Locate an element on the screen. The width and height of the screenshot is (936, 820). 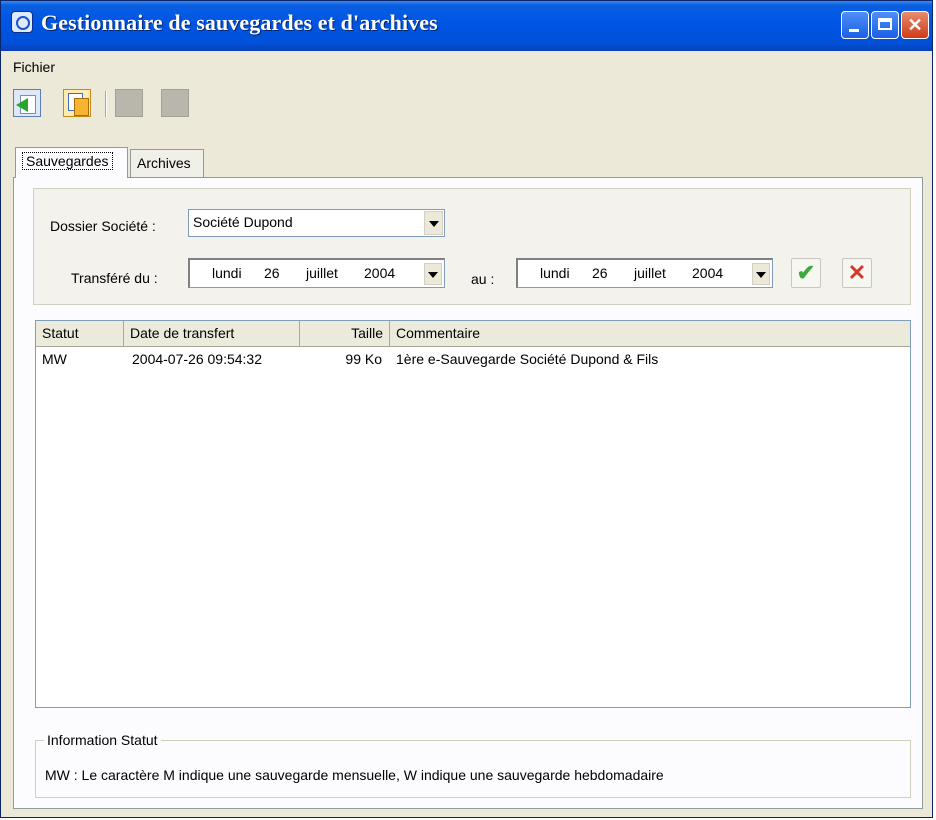
tab-archives: Archives is located at coordinates (167, 163).